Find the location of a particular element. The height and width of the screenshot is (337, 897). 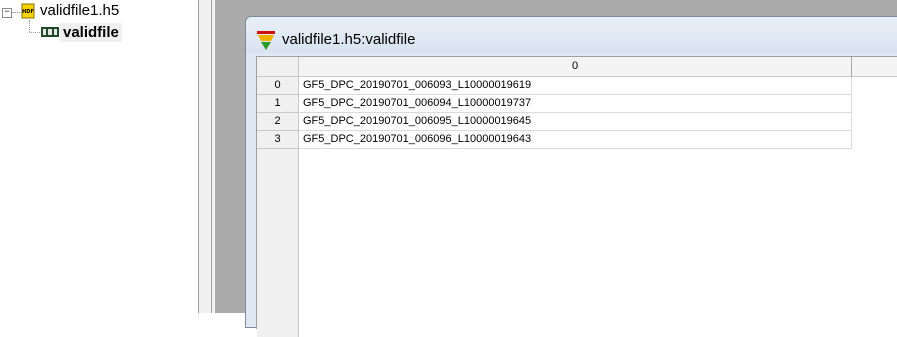

hdf-file-icon: HDF is located at coordinates (28, 11).